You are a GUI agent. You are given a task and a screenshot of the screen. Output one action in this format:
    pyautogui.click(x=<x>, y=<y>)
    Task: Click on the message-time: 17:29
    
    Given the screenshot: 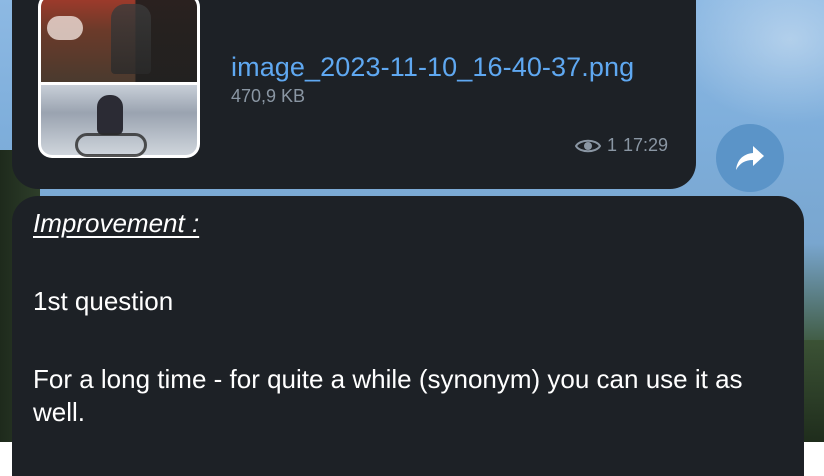 What is the action you would take?
    pyautogui.click(x=645, y=145)
    